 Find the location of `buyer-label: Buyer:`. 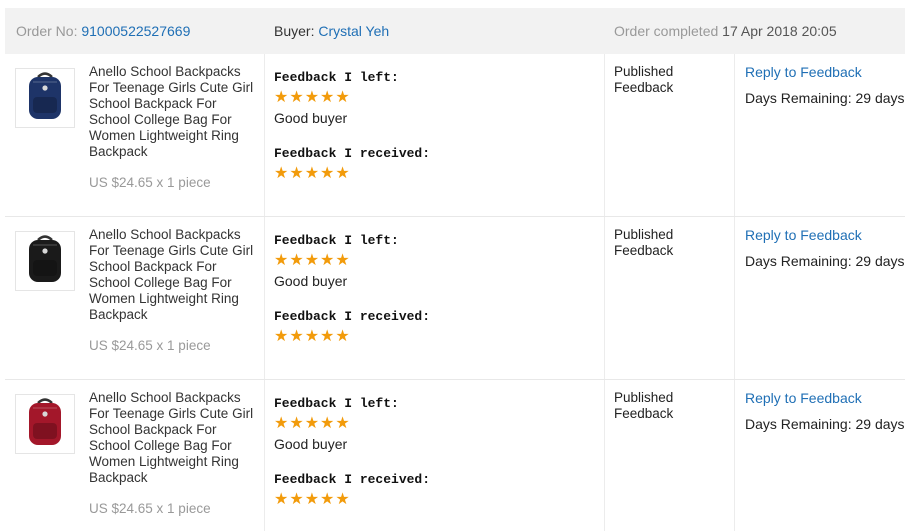

buyer-label: Buyer: is located at coordinates (294, 31).